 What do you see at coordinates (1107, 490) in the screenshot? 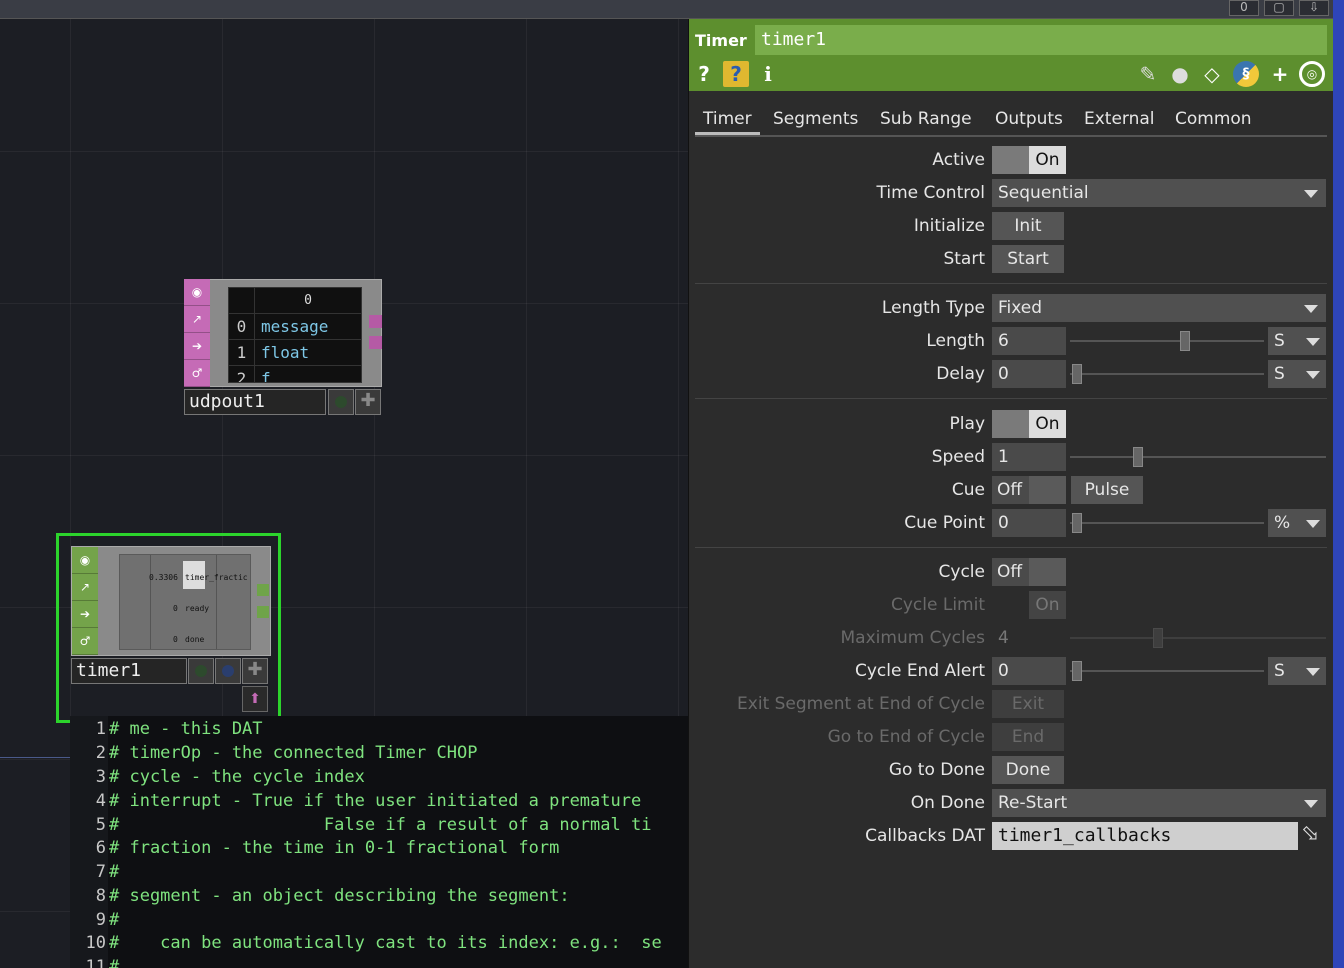
I see `cue-pulse-button: Pulse` at bounding box center [1107, 490].